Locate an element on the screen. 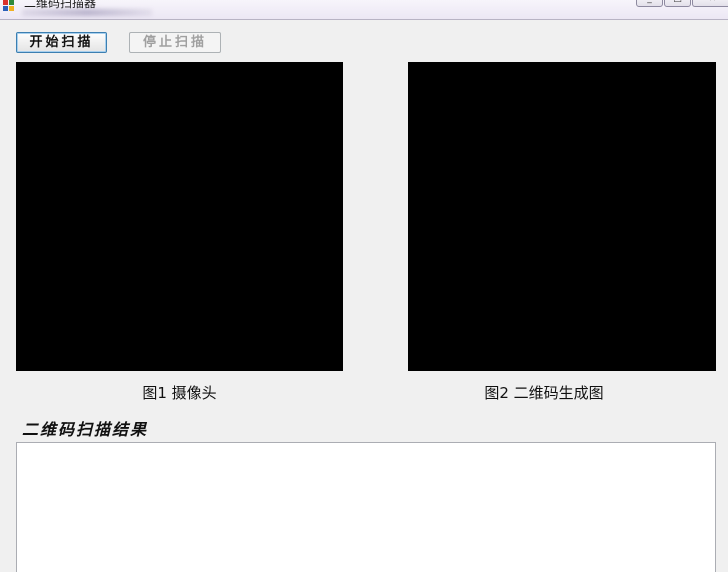  title-bar: 二维码扫描器 _ □ ✕ is located at coordinates (364, 10).